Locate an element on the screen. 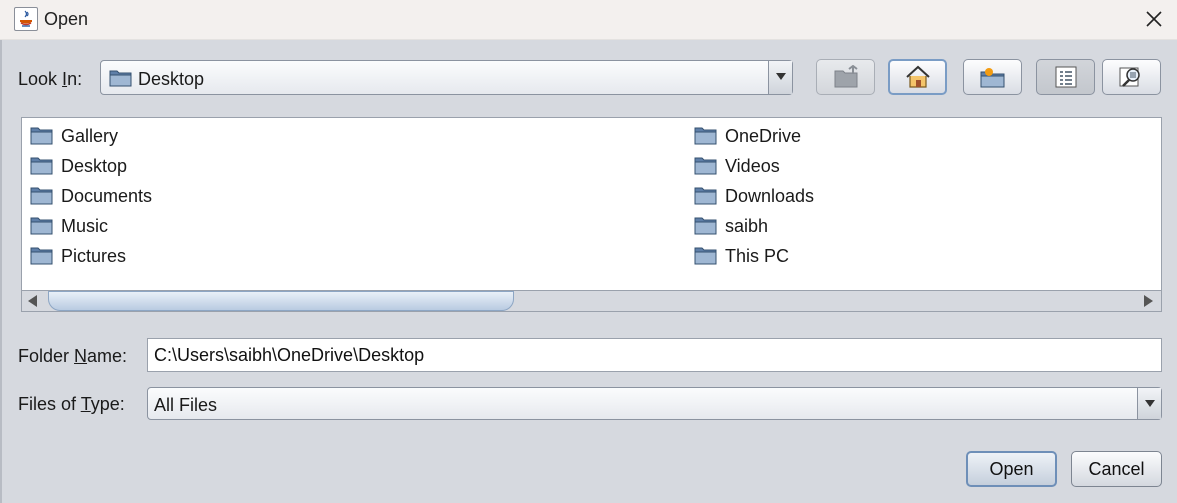 This screenshot has width=1177, height=503. look-in-combo: Desktop is located at coordinates (446, 77).